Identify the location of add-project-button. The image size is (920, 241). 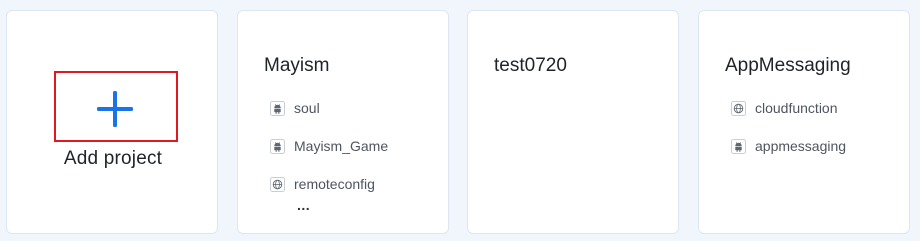
(116, 106).